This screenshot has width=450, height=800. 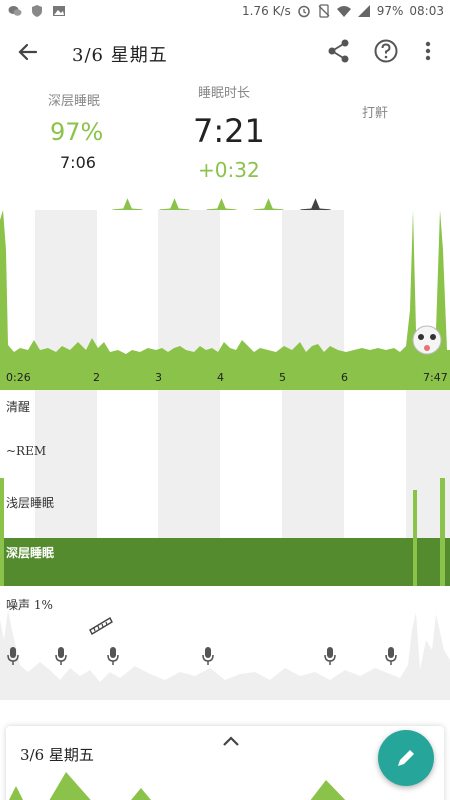 What do you see at coordinates (30, 503) in the screenshot?
I see `stage-light-label: 浅层睡眠` at bounding box center [30, 503].